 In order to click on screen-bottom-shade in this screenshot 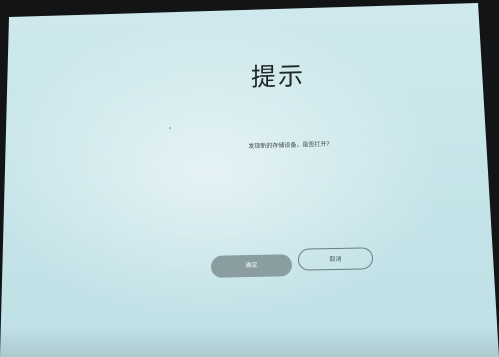, I will do `click(249, 341)`.